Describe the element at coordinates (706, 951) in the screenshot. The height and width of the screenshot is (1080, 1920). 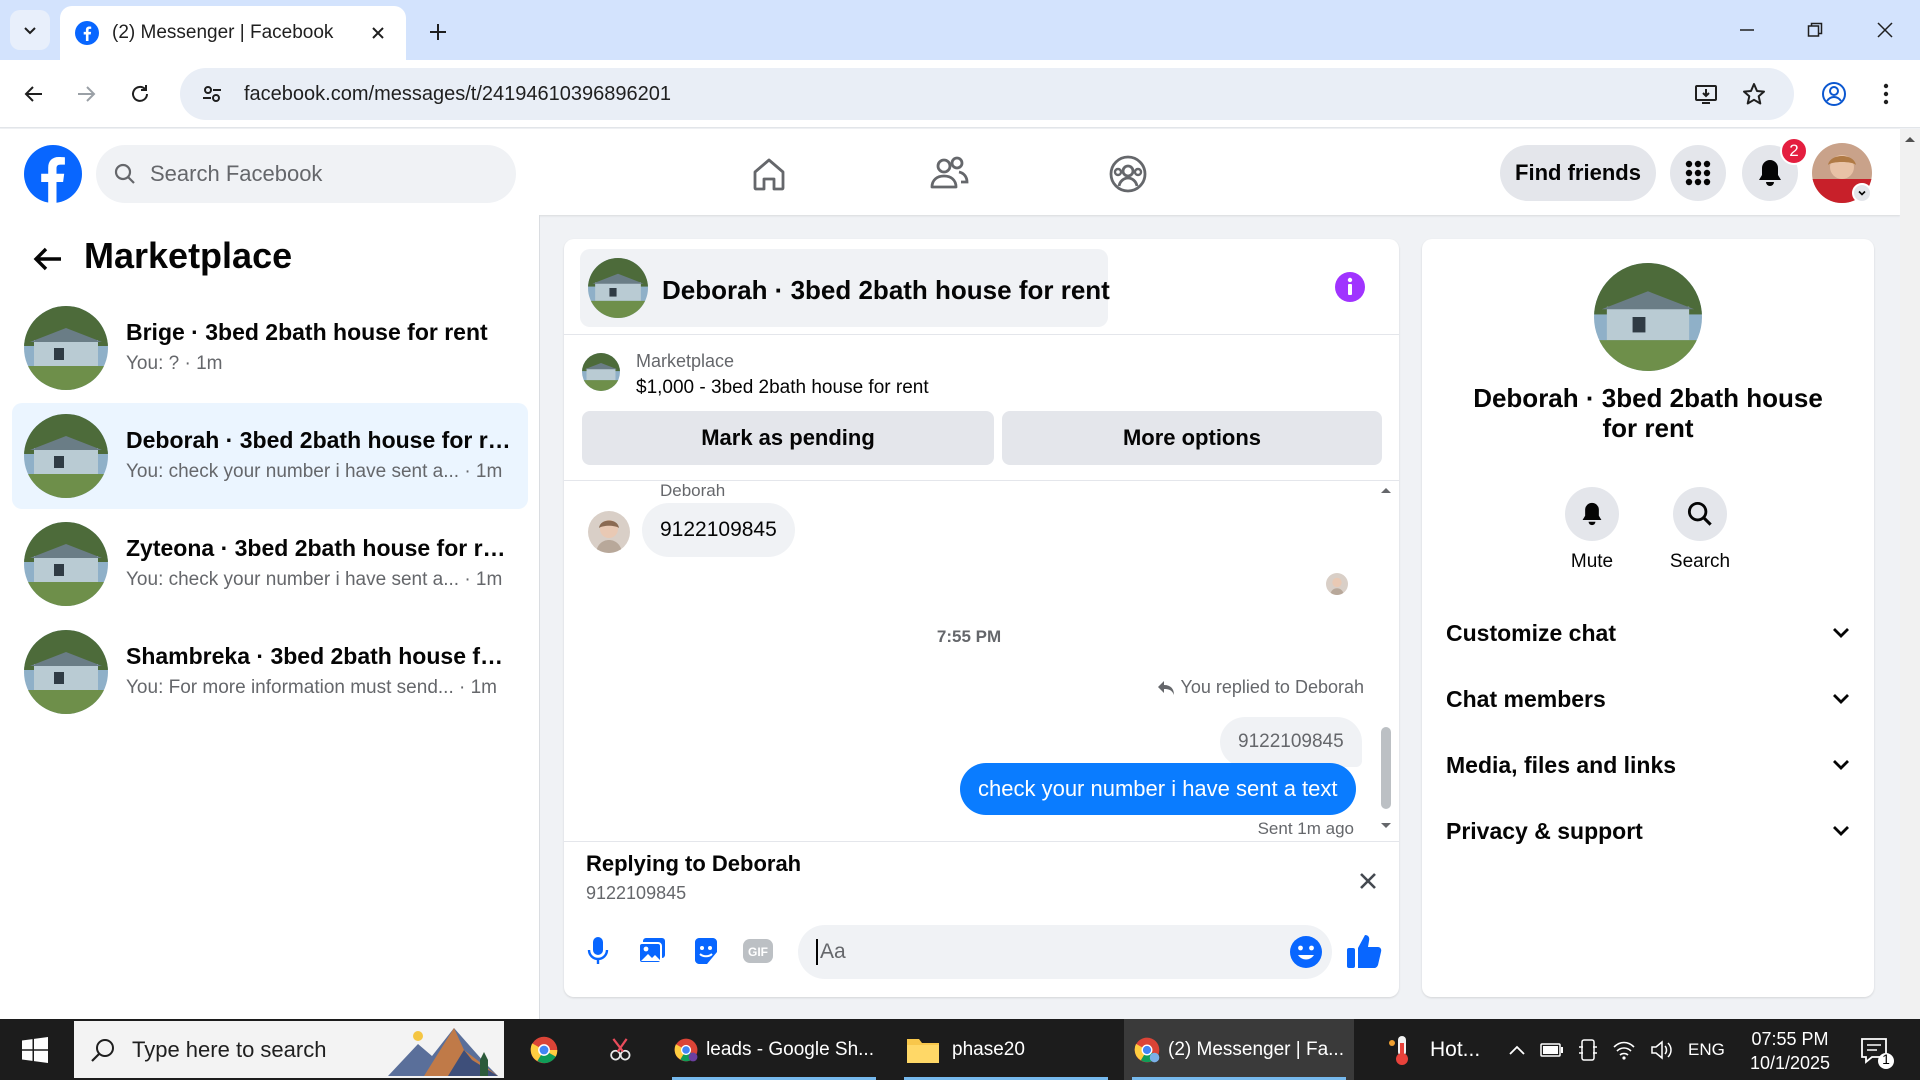
I see `sticker-button` at that location.